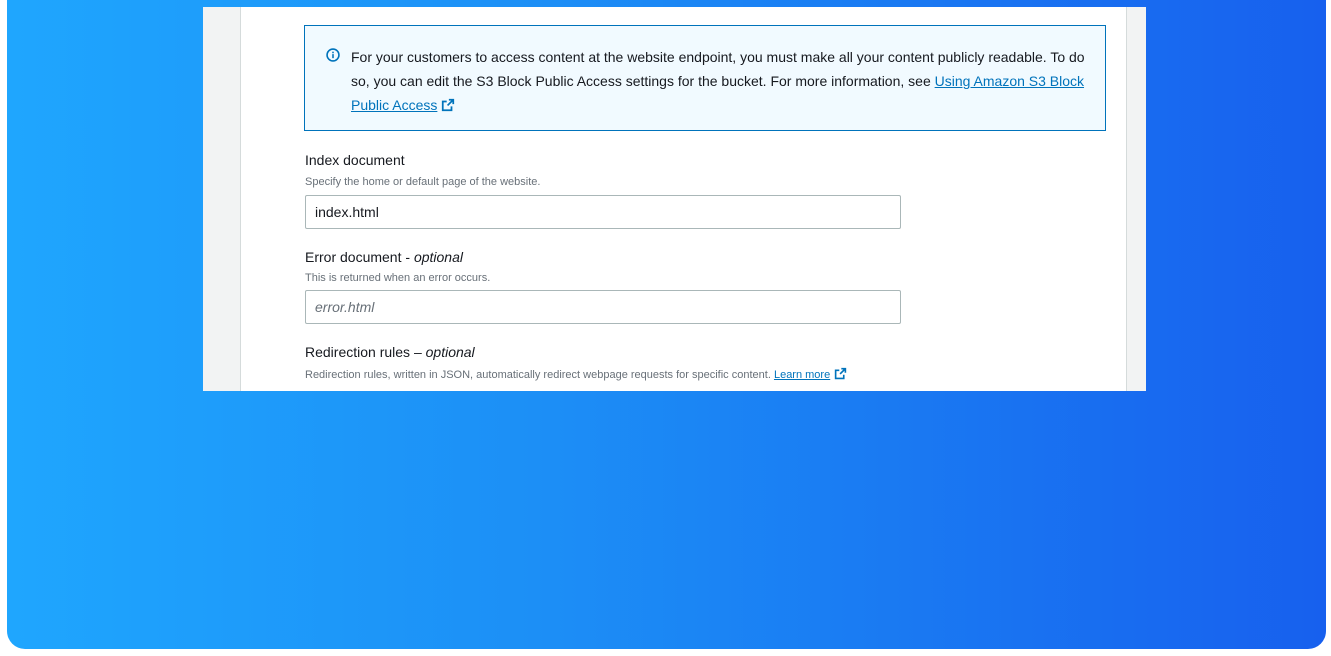 The image size is (1331, 656). What do you see at coordinates (450, 352) in the screenshot?
I see `redirection-rules-optional-tag: optional` at bounding box center [450, 352].